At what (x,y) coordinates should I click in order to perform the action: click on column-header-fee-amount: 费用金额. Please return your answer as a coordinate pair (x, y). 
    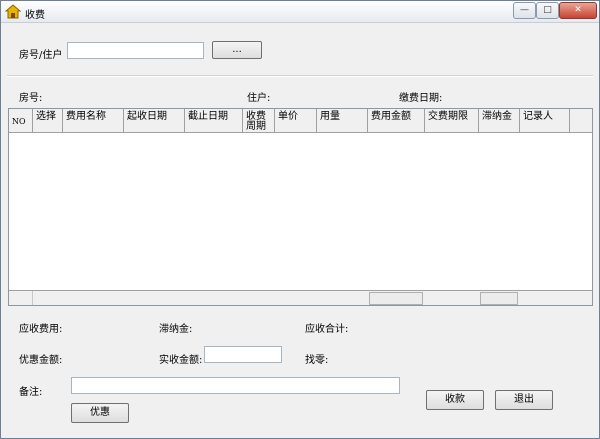
    Looking at the image, I should click on (396, 121).